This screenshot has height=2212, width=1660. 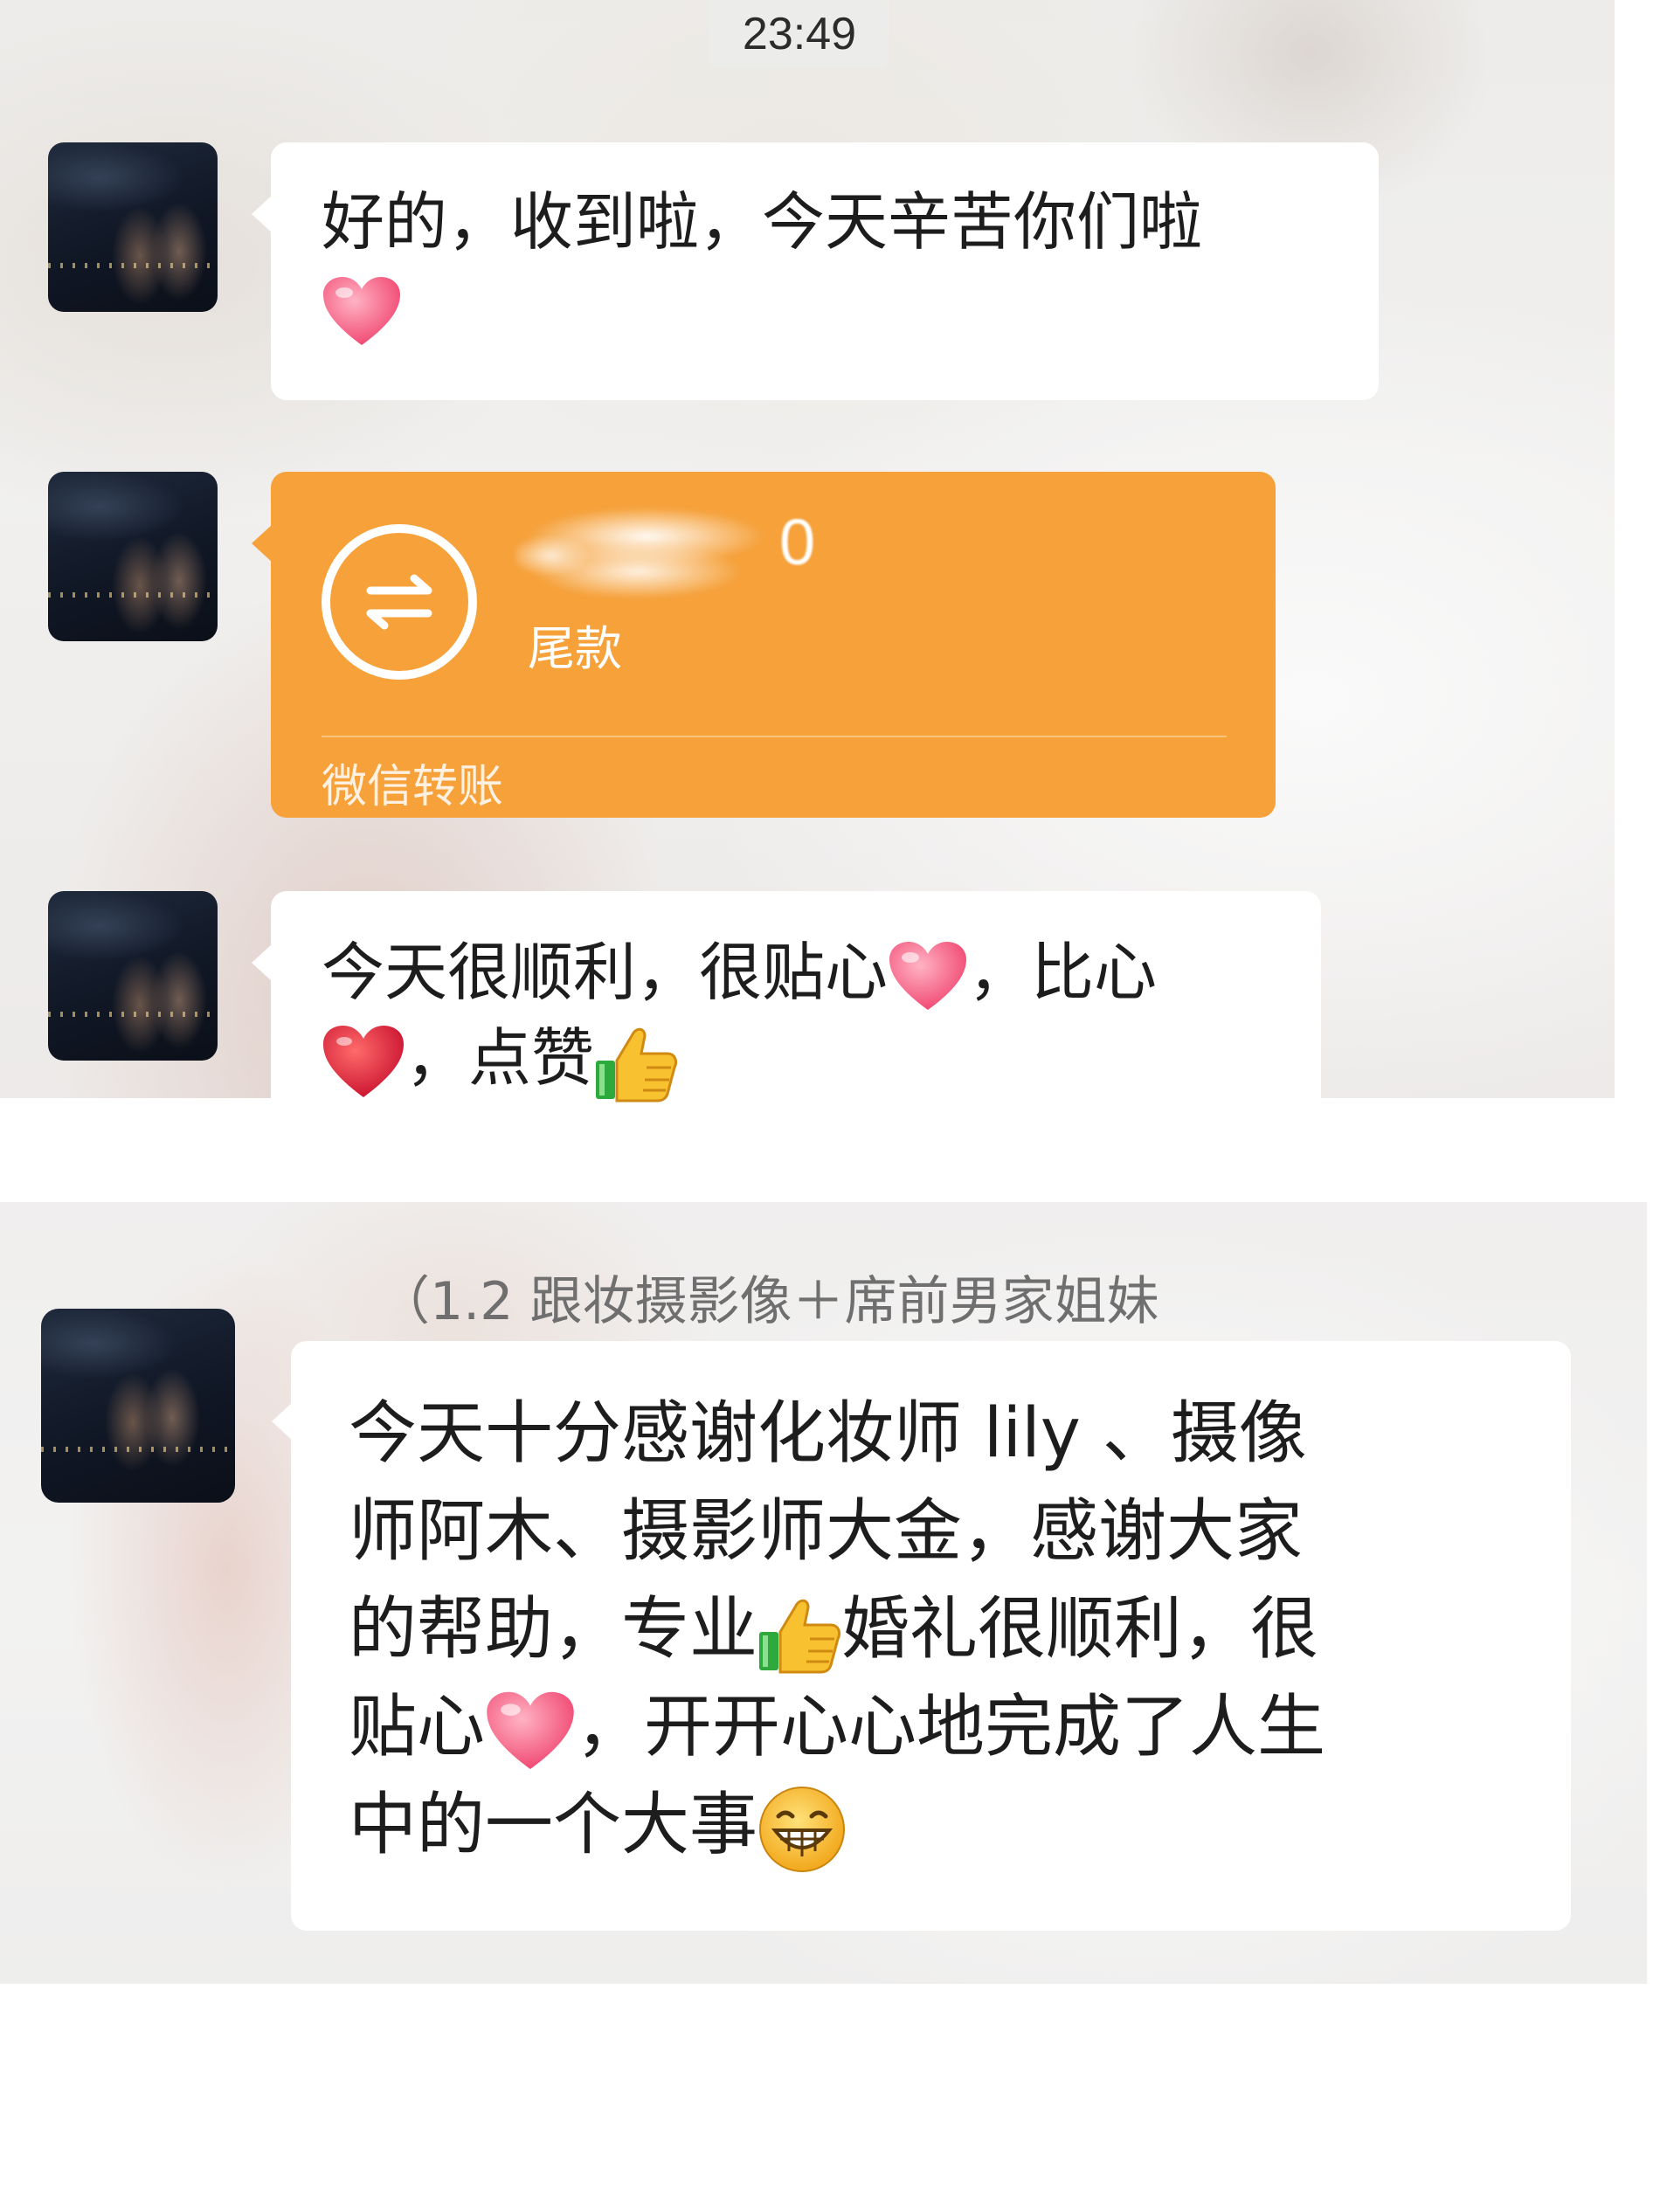 What do you see at coordinates (575, 648) in the screenshot?
I see `transfer-note: 尾款` at bounding box center [575, 648].